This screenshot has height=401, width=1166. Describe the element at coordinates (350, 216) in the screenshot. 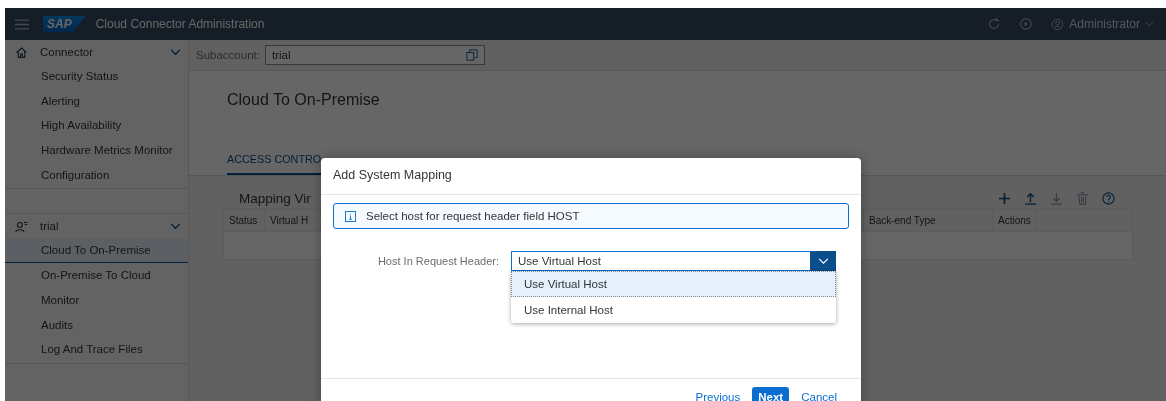

I see `info-icon` at that location.